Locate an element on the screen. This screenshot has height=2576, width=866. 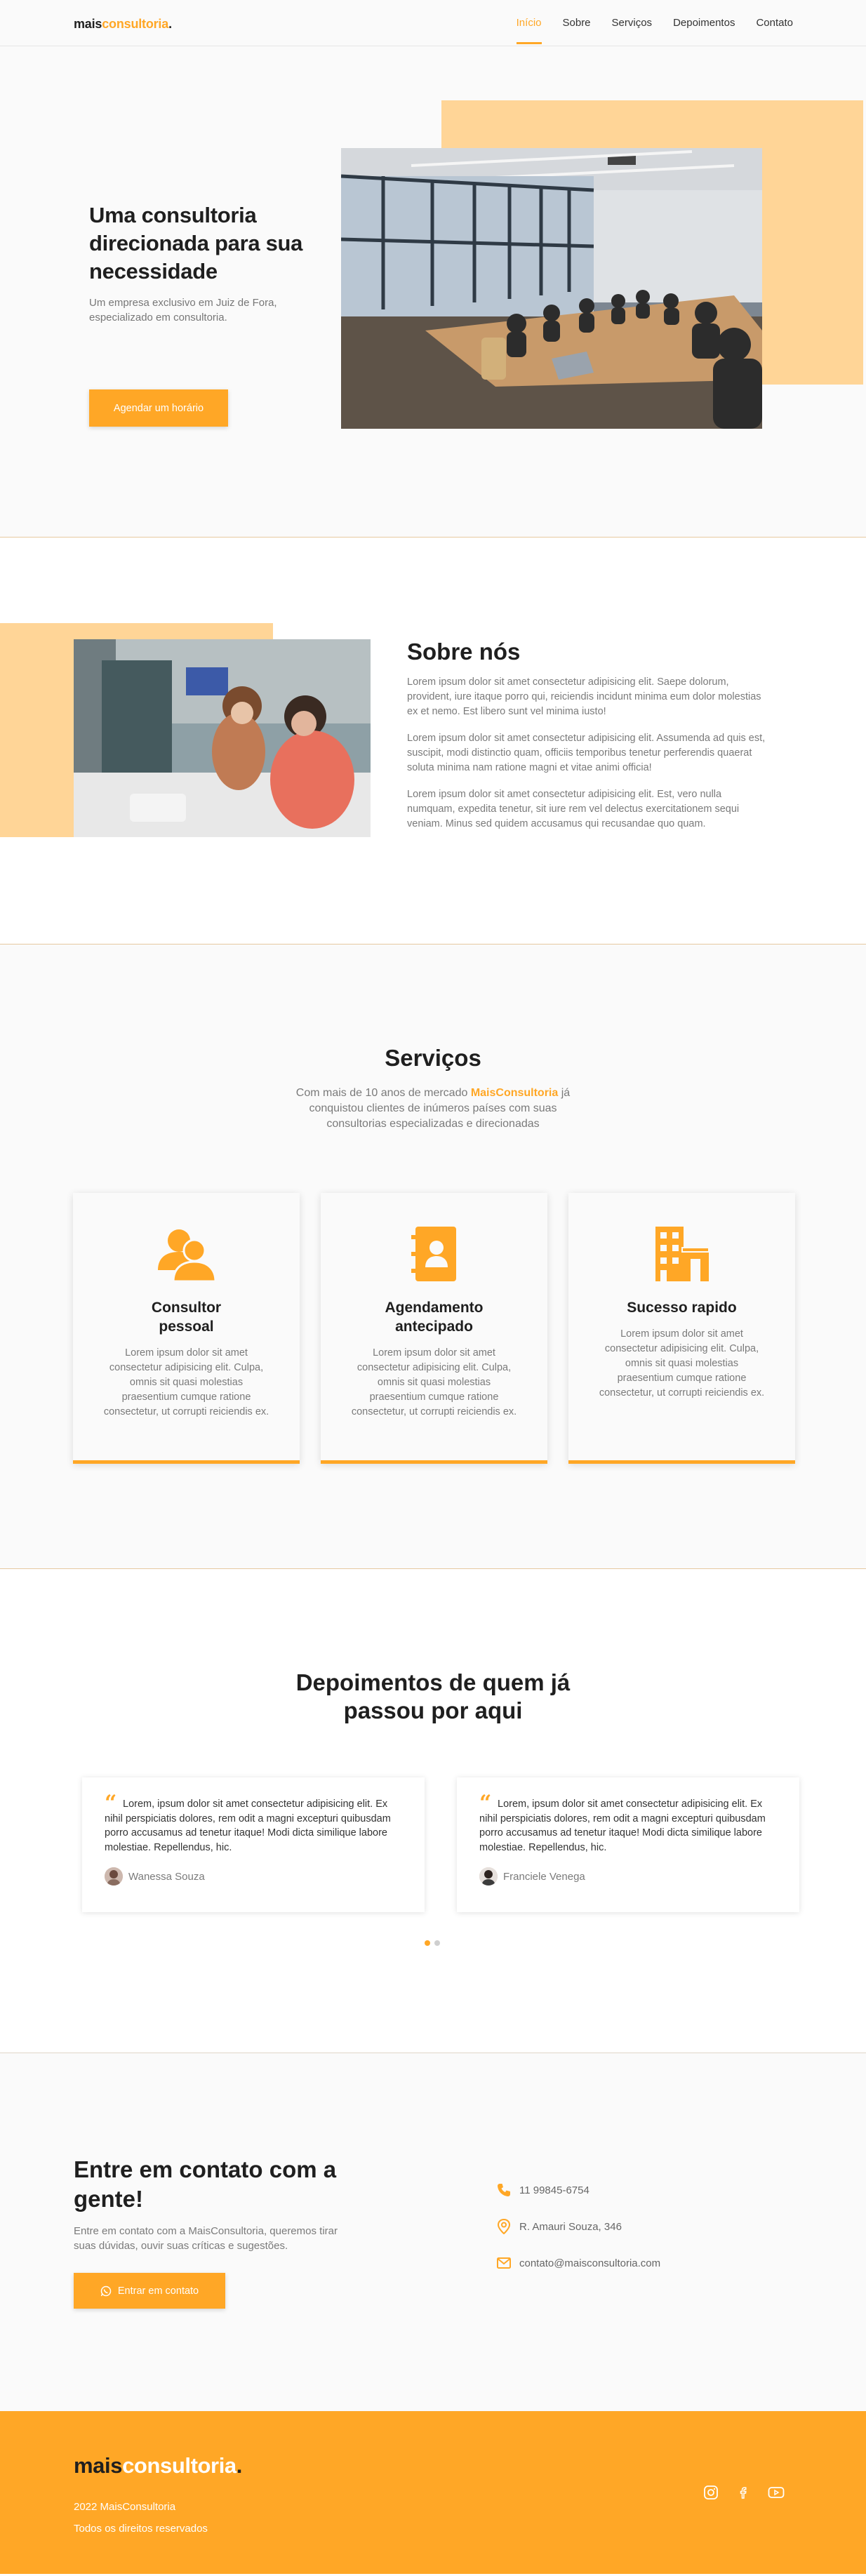
footer-logo: maisconsultoria. is located at coordinates (158, 2465).